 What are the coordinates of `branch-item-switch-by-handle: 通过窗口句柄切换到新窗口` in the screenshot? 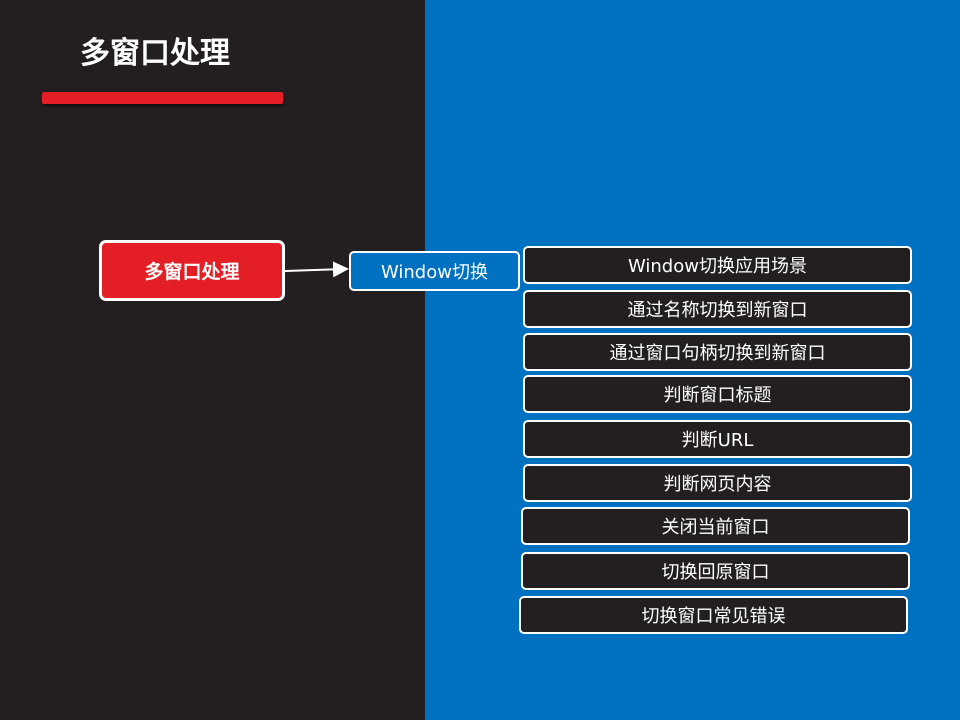 It's located at (717, 352).